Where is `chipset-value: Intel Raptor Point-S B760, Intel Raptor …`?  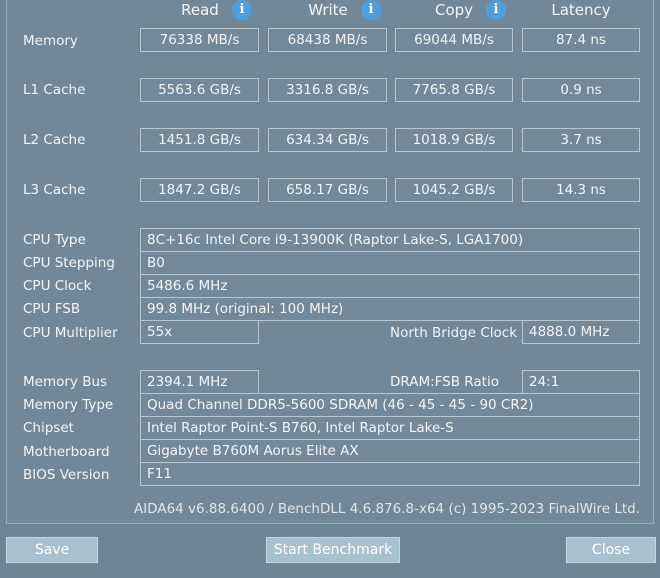
chipset-value: Intel Raptor Point-S B760, Intel Raptor … is located at coordinates (390, 428).